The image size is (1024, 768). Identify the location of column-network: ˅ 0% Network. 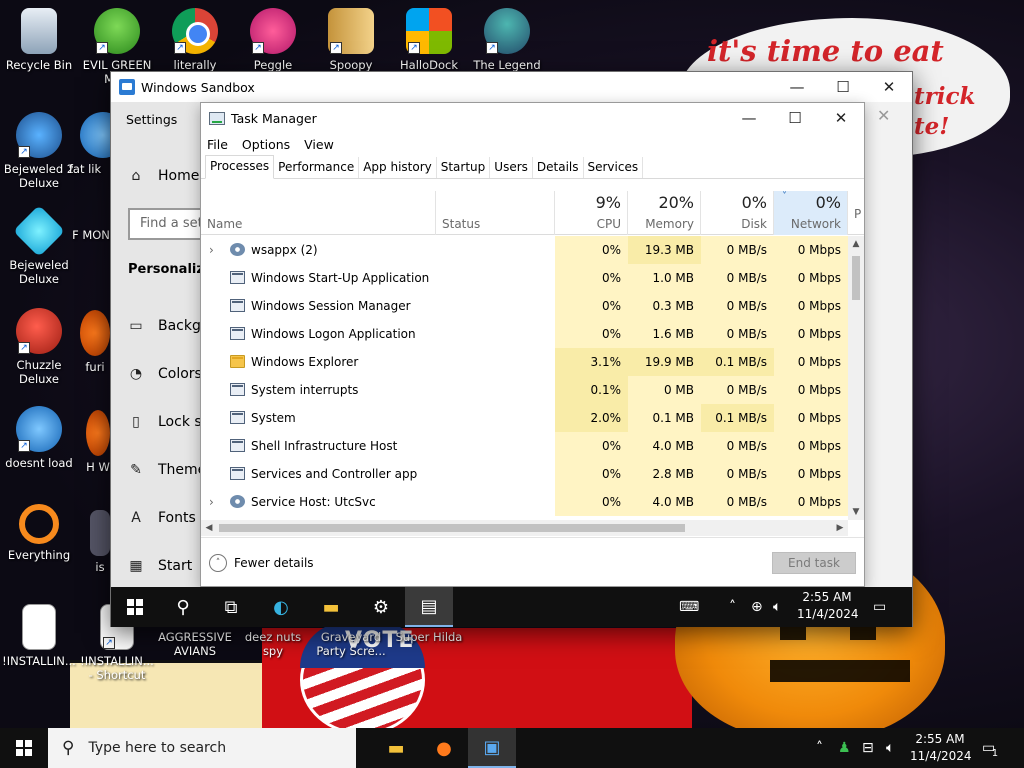
(811, 213).